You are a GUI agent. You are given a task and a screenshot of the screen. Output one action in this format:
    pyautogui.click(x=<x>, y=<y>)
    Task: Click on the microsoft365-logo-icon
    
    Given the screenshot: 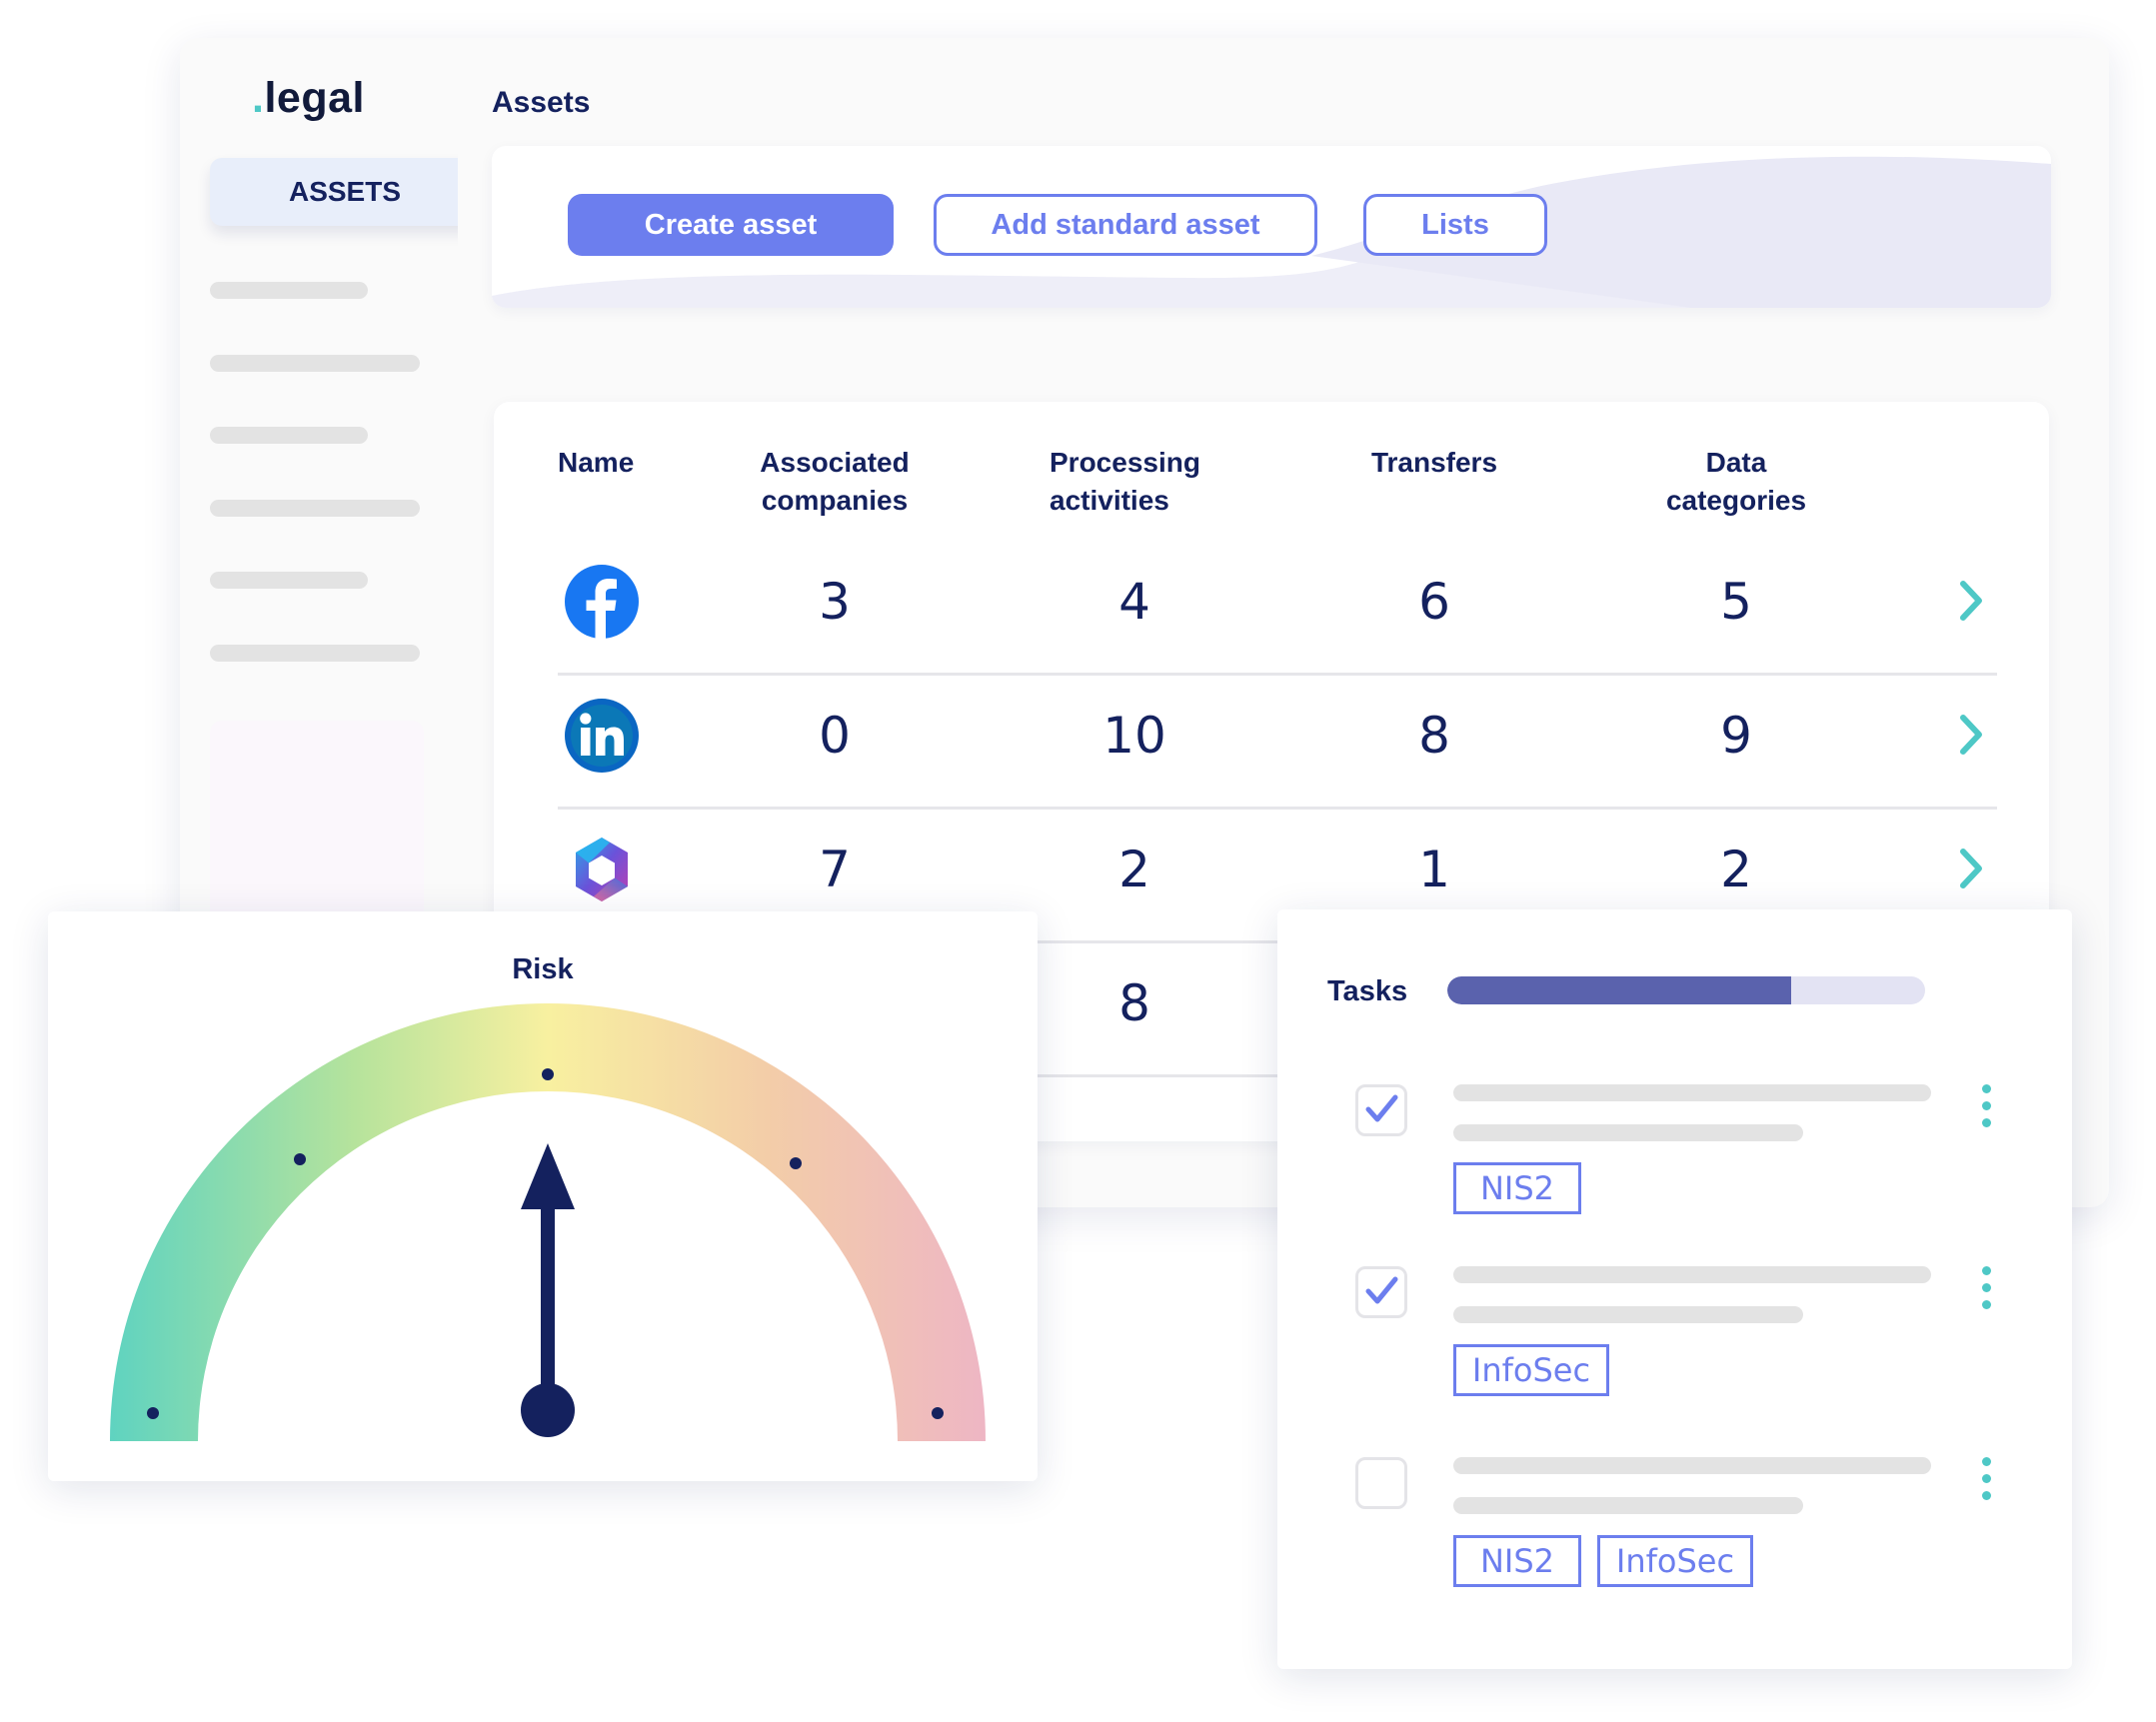 What is the action you would take?
    pyautogui.click(x=602, y=870)
    